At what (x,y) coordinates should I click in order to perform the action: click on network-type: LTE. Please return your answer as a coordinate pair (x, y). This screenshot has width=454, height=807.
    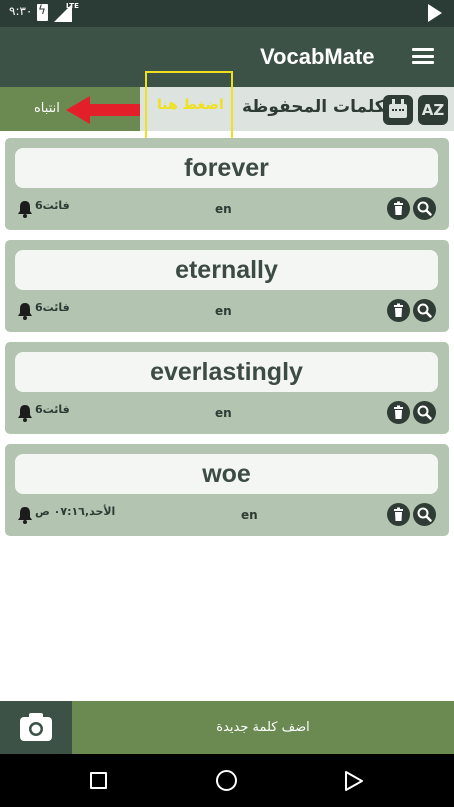
    Looking at the image, I should click on (72, 6).